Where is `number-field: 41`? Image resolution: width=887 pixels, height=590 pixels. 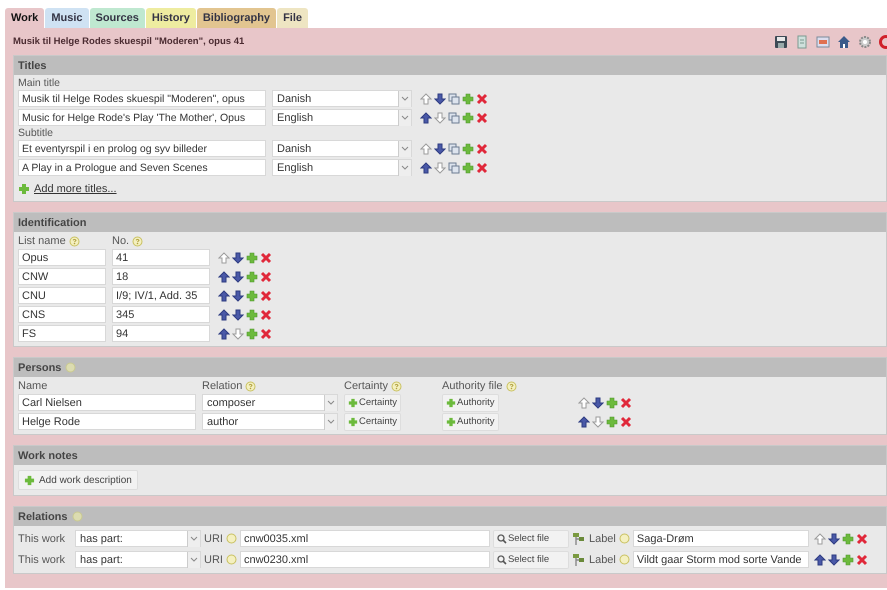
number-field: 41 is located at coordinates (161, 257).